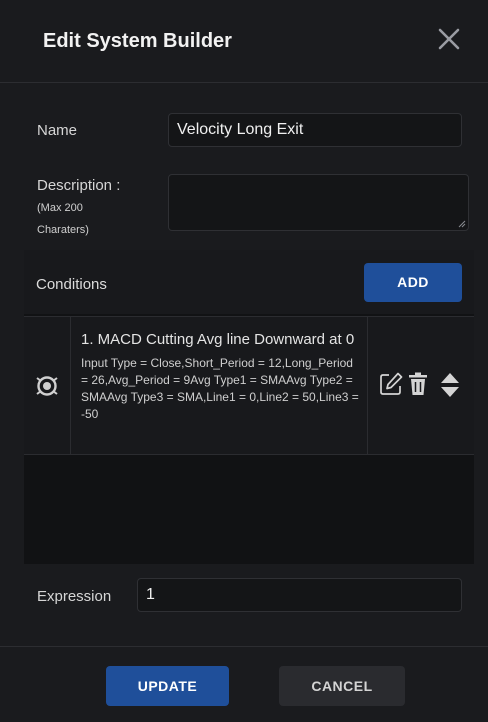 This screenshot has height=722, width=488. What do you see at coordinates (57, 130) in the screenshot?
I see `name-label: Name` at bounding box center [57, 130].